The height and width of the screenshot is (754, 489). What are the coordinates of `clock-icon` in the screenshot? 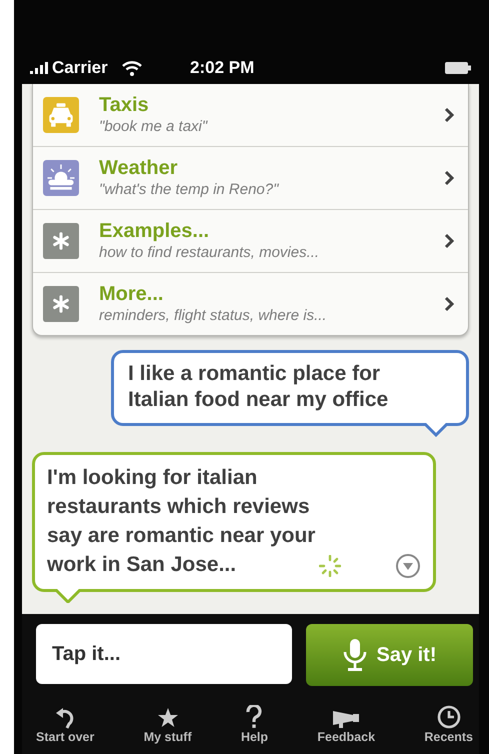 It's located at (448, 717).